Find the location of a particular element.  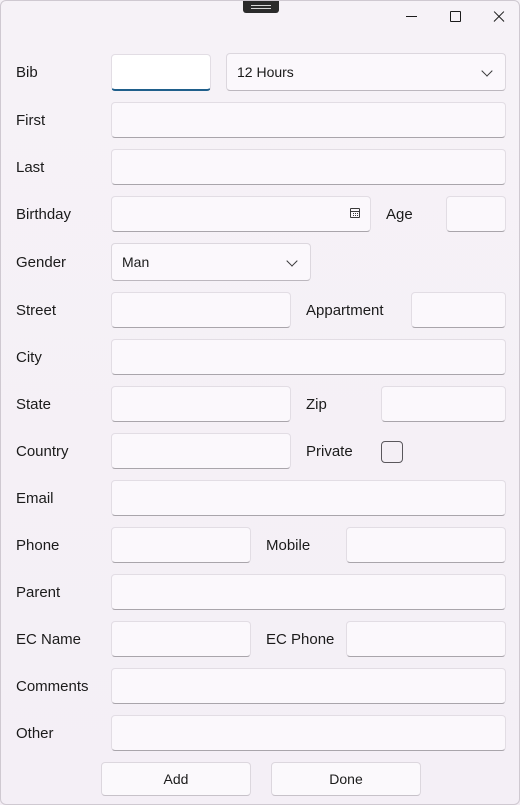

minimize-icon is located at coordinates (411, 16).